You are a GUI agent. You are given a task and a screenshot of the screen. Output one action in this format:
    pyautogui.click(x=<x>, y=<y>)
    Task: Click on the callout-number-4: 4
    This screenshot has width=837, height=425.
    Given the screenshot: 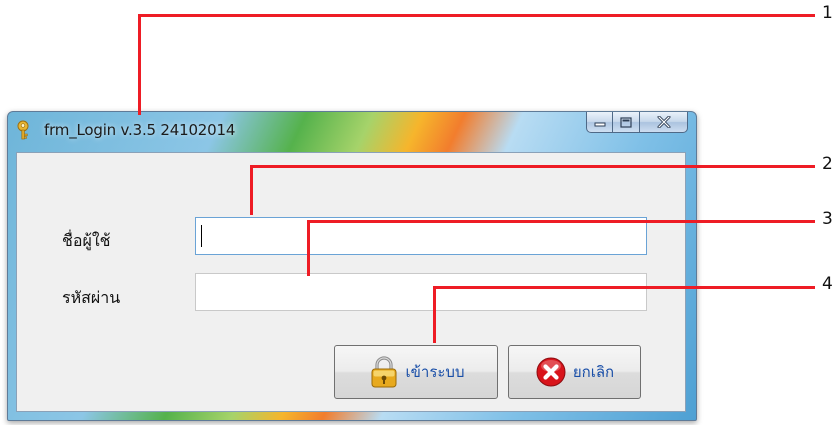 What is the action you would take?
    pyautogui.click(x=827, y=284)
    